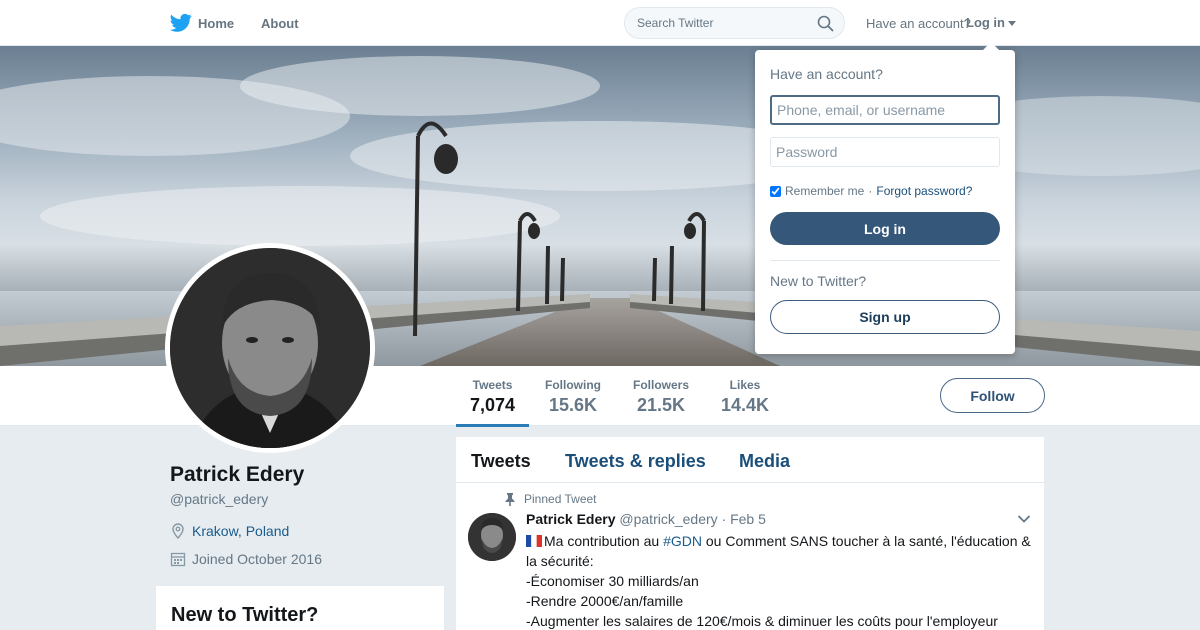 Image resolution: width=1200 pixels, height=630 pixels. I want to click on tweet-line: -Économiser 30 milliards/an, so click(612, 581).